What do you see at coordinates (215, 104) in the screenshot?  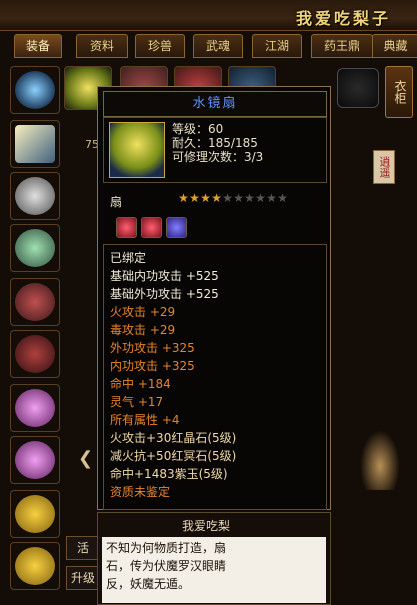 I see `item-name: 水镜扇` at bounding box center [215, 104].